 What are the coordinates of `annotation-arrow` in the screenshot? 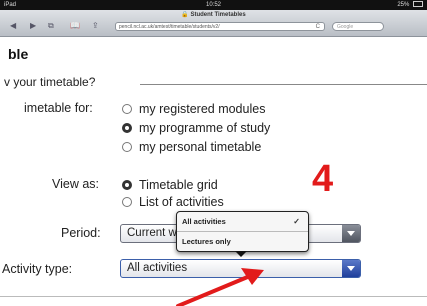 It's located at (220, 287).